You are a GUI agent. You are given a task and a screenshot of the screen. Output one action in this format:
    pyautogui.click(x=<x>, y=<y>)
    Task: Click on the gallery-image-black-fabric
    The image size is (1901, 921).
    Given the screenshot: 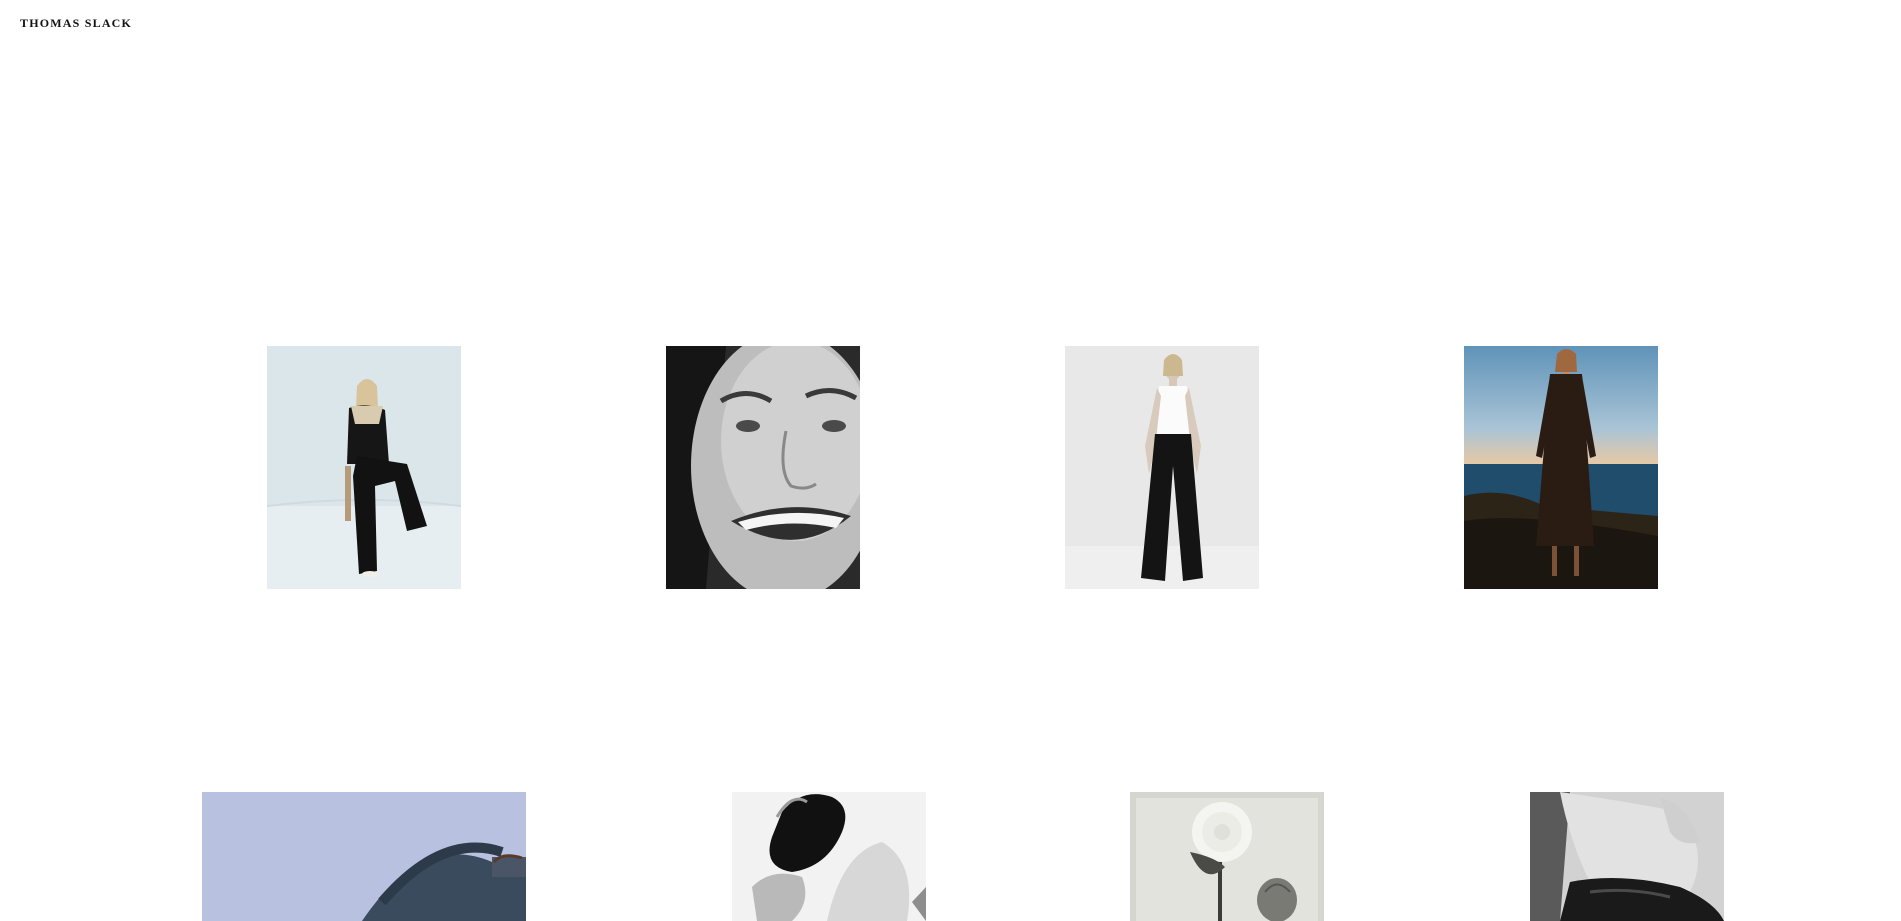 What is the action you would take?
    pyautogui.click(x=829, y=856)
    